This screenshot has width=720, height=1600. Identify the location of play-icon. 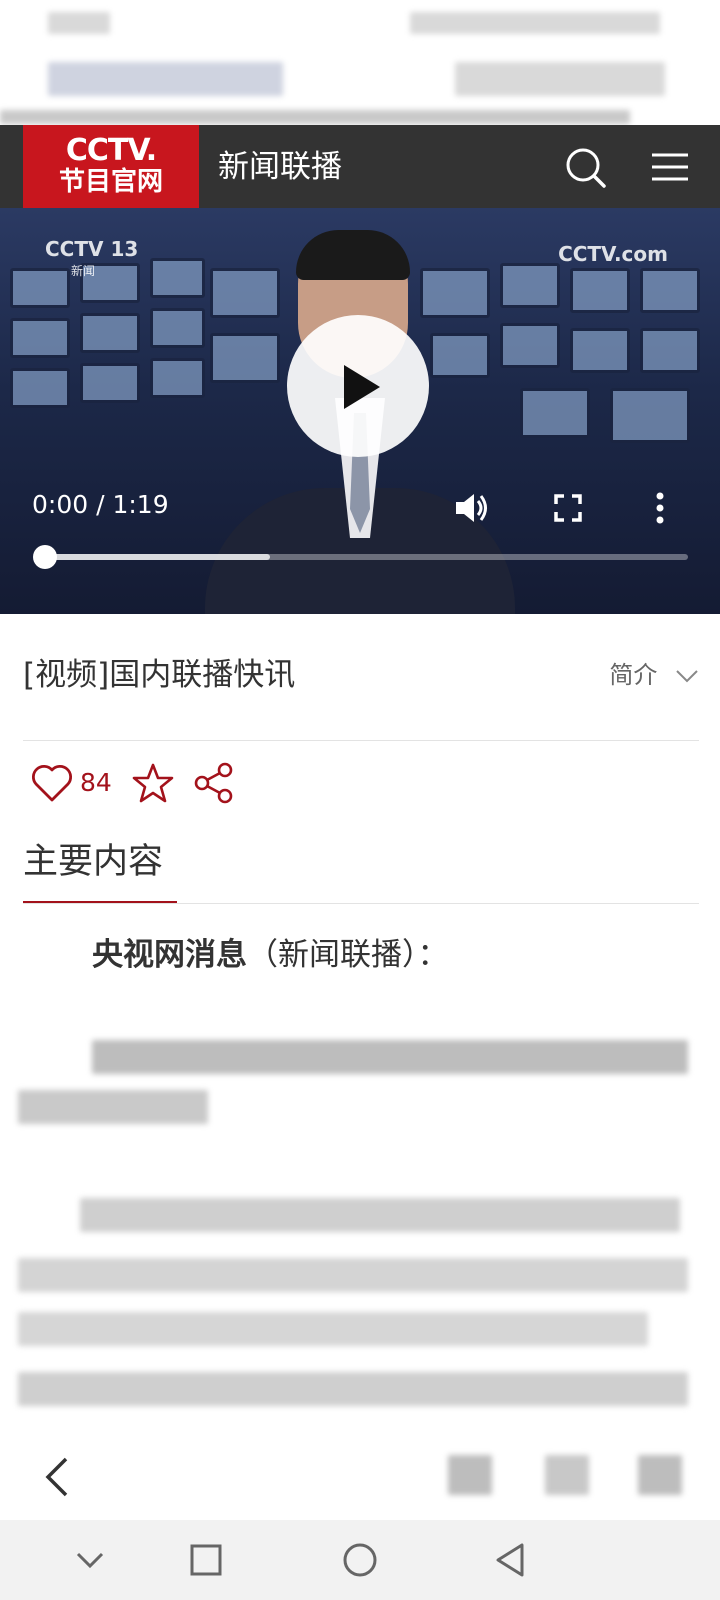
(362, 387).